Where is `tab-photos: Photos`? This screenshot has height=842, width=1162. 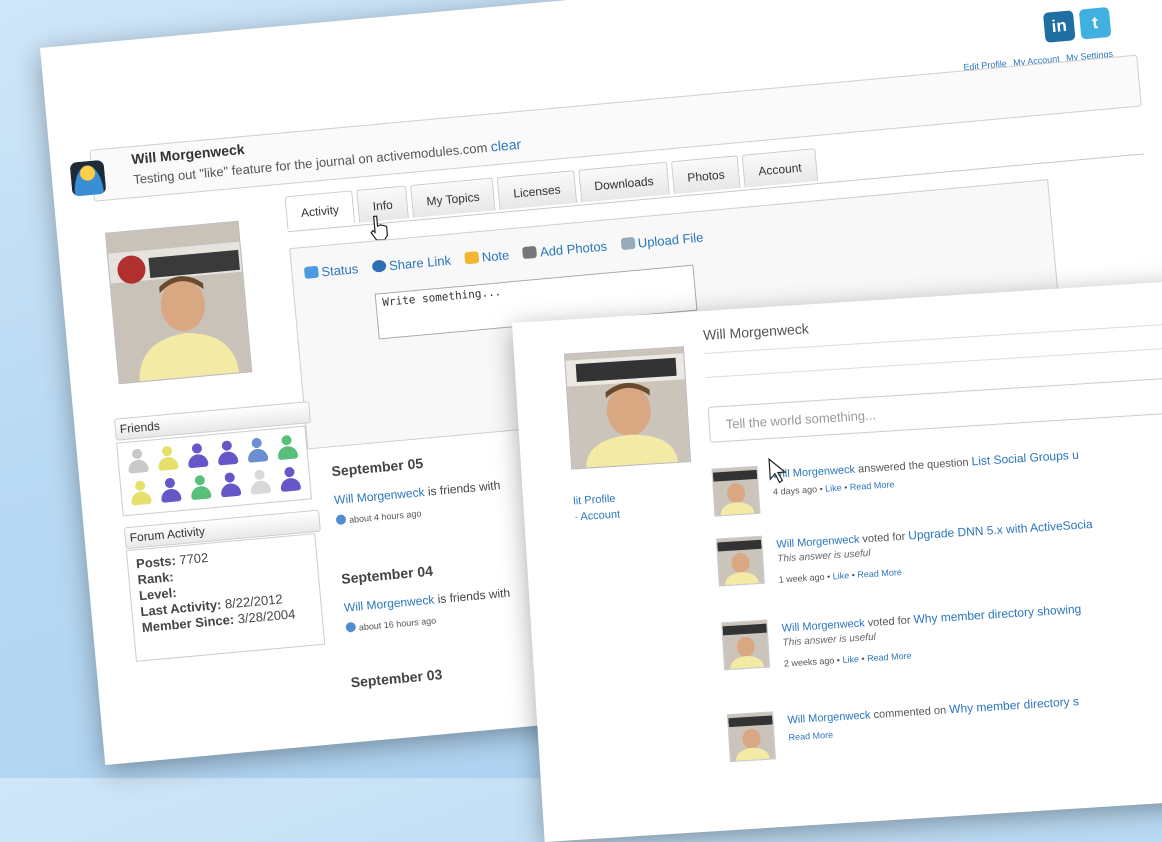
tab-photos: Photos is located at coordinates (705, 175).